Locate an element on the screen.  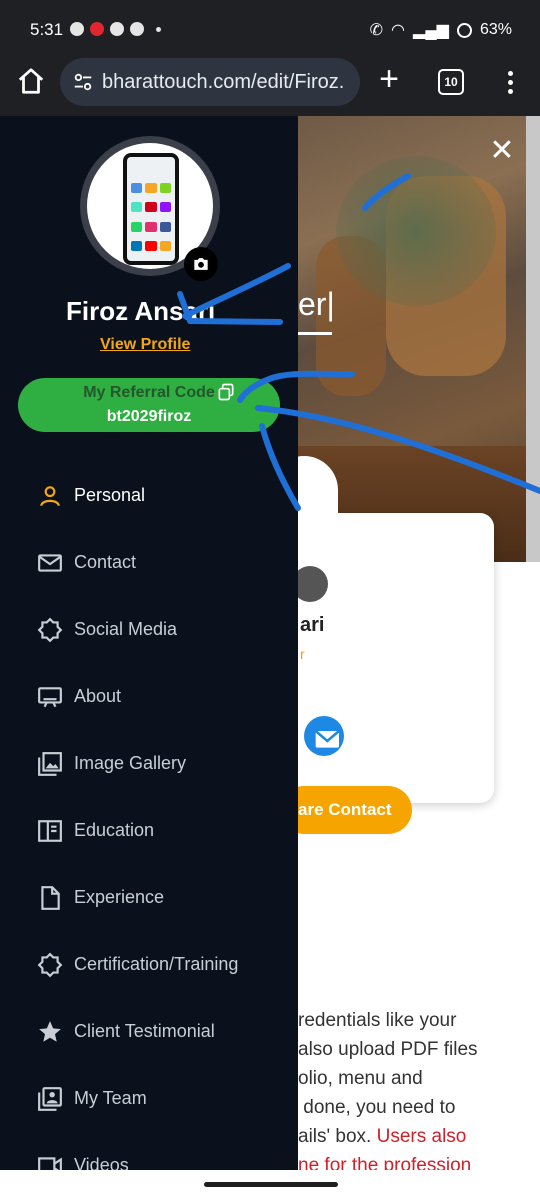
tab-switcher-button: 10 is located at coordinates (451, 82).